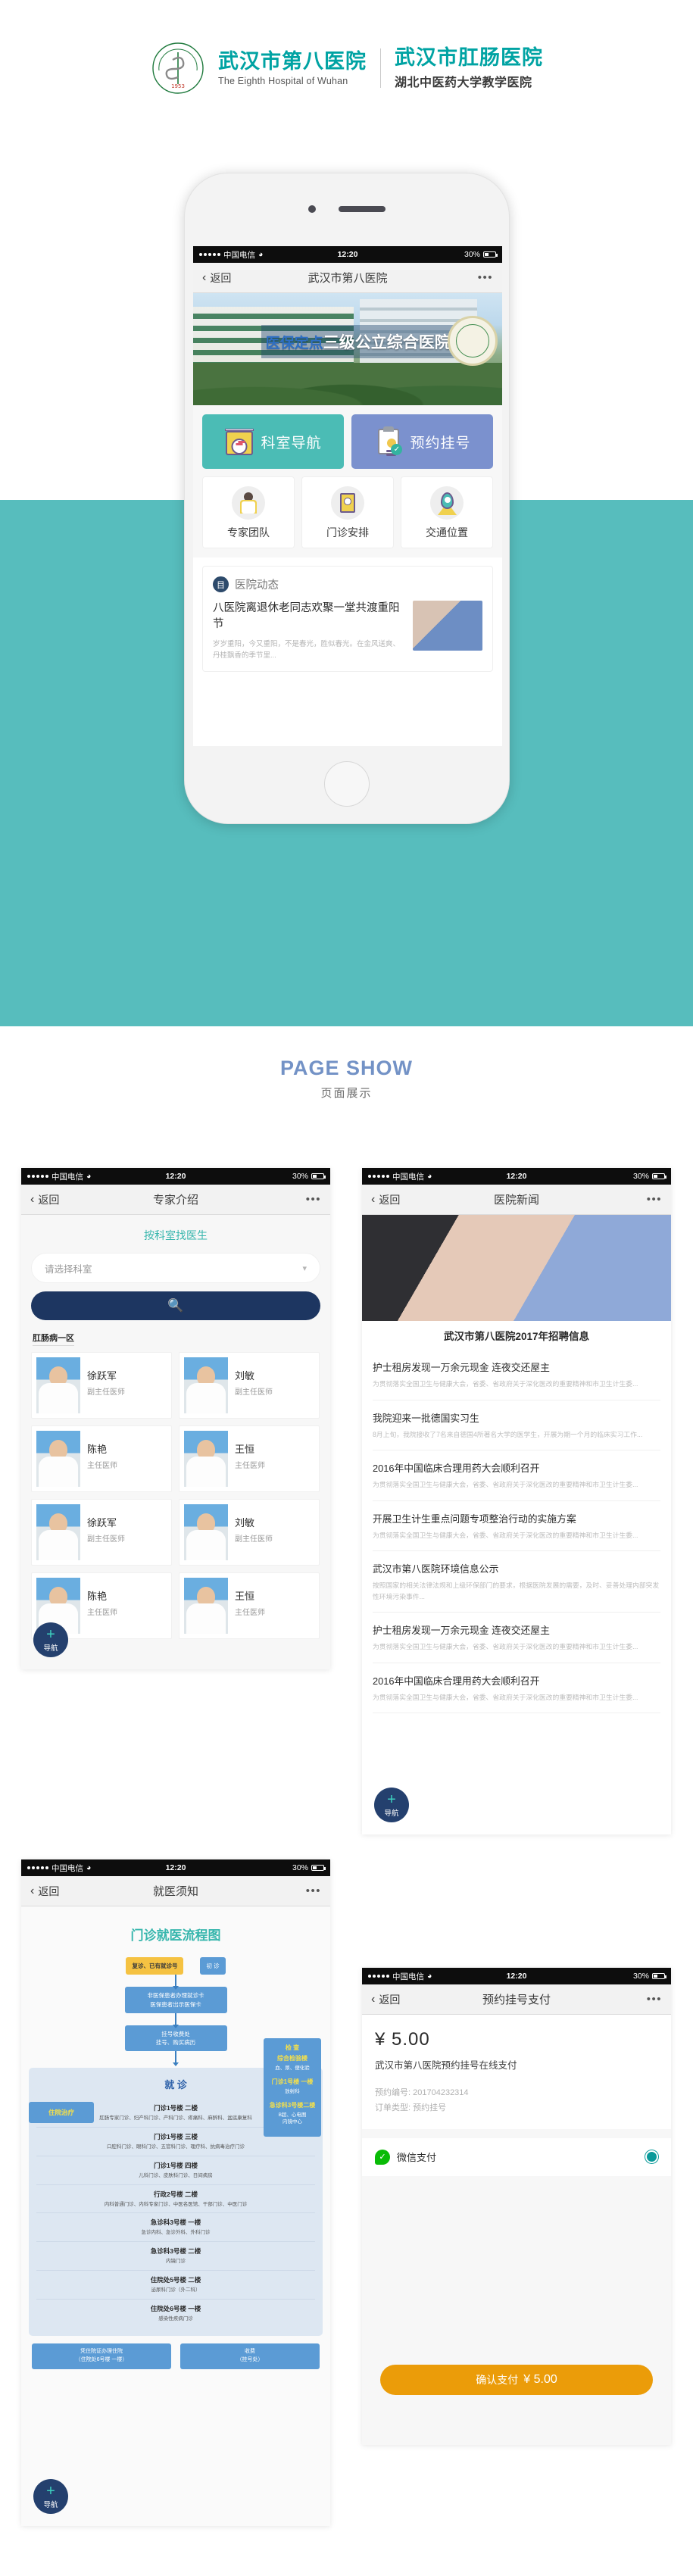  Describe the element at coordinates (475, 1519) in the screenshot. I see `news-item-title: 开展卫生计生重点问题专项整治行动的实施方案` at that location.